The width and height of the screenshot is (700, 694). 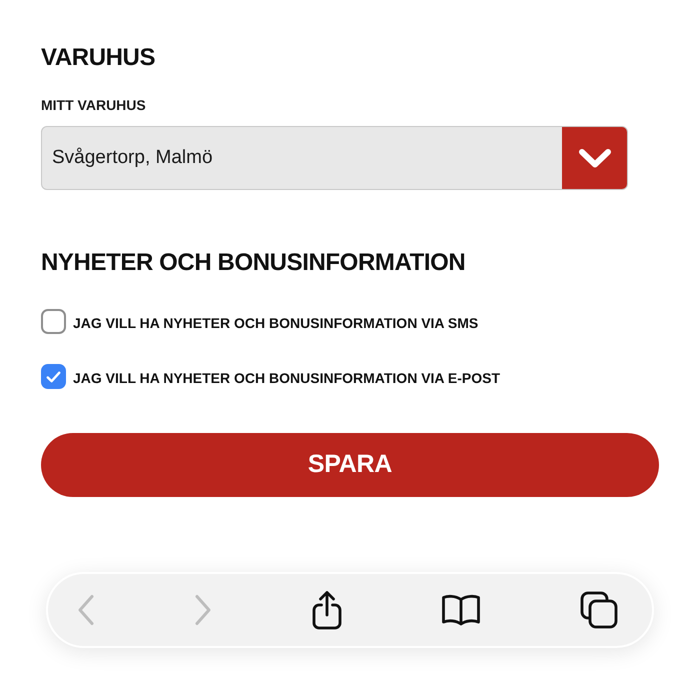 I want to click on checkbox-label: JAG VILL HA NYHETER OCH BONUSINFORMATION VIA SMS, so click(x=275, y=323).